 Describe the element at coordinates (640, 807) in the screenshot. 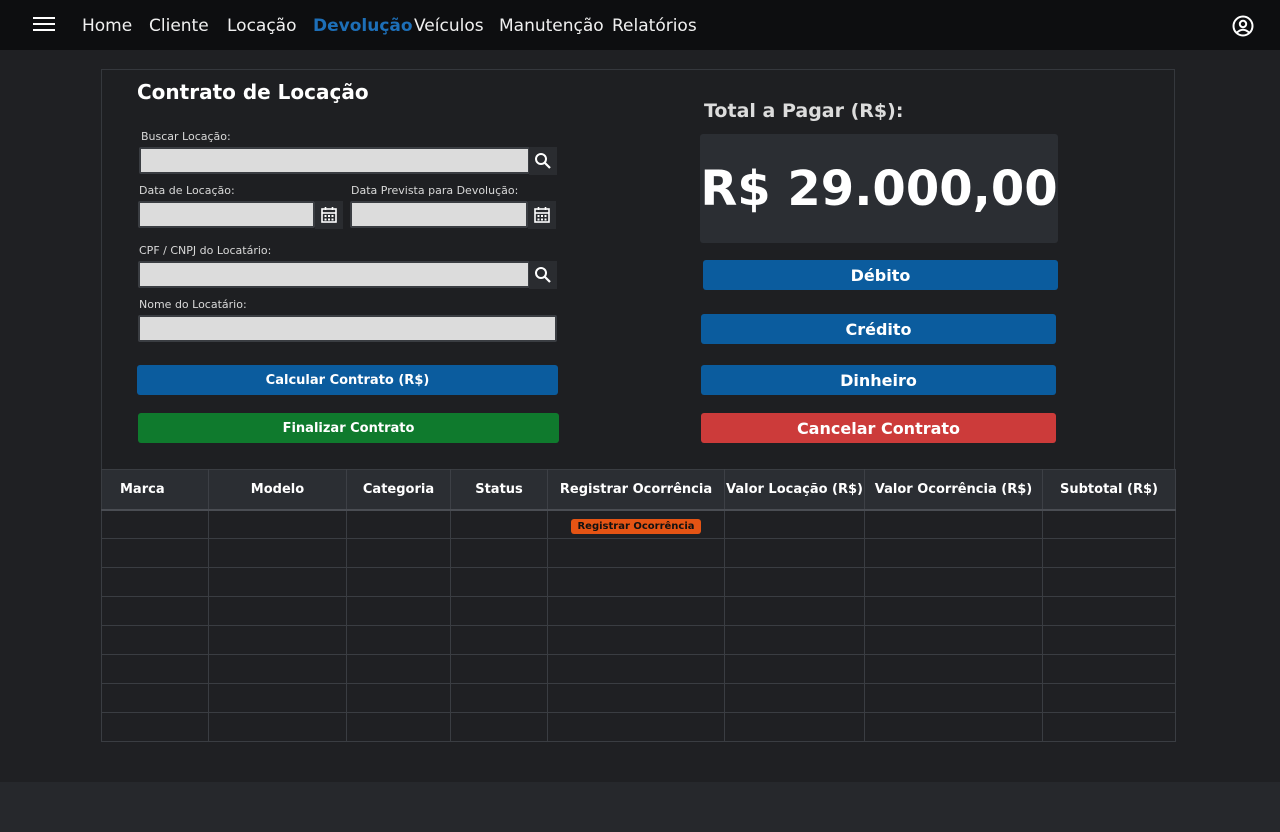

I see `footer` at that location.